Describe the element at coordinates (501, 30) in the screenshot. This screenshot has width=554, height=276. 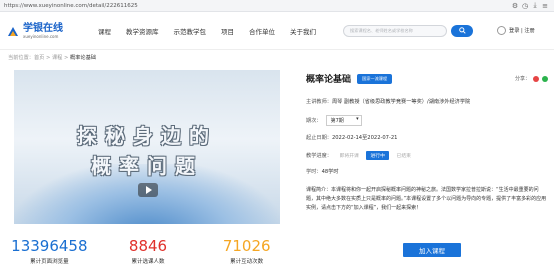
I see `user-icon` at that location.